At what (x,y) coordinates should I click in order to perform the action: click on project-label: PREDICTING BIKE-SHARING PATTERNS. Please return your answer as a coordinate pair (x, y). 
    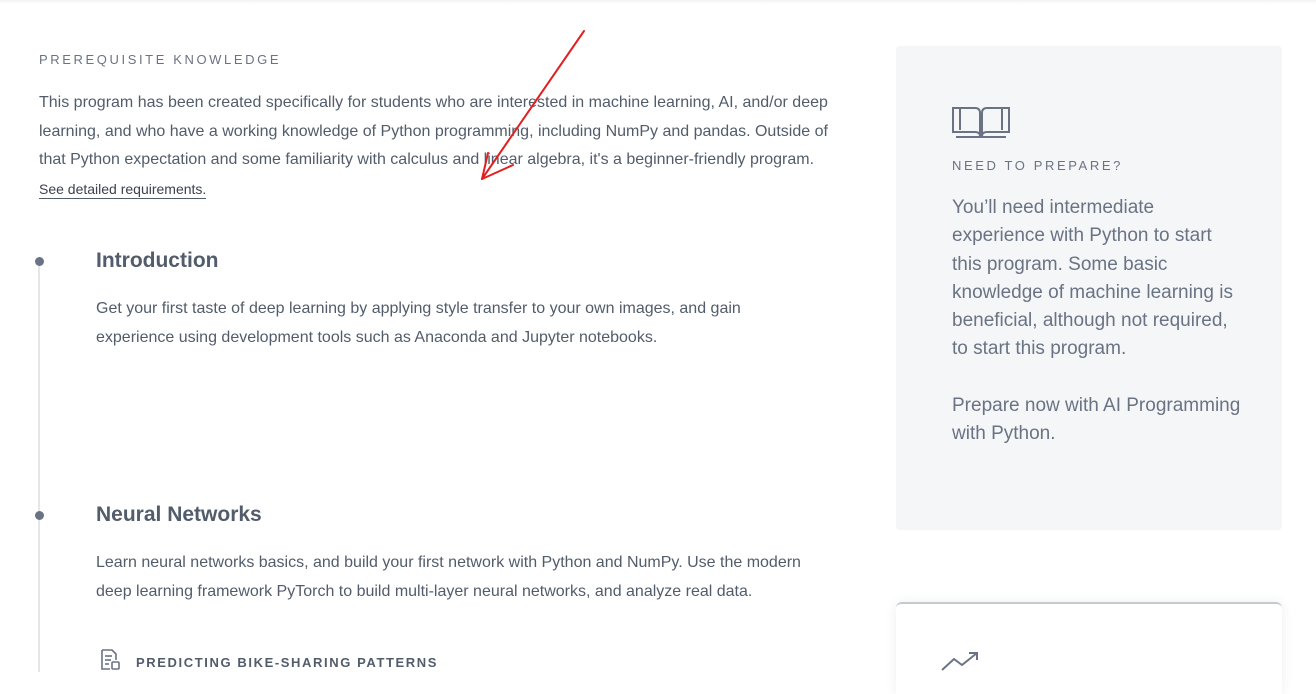
    Looking at the image, I should click on (287, 662).